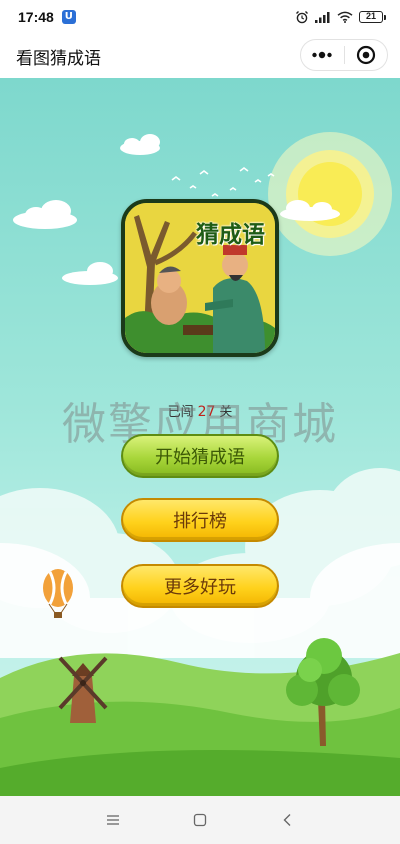 The width and height of the screenshot is (400, 844). I want to click on progress-suffix: 关, so click(226, 412).